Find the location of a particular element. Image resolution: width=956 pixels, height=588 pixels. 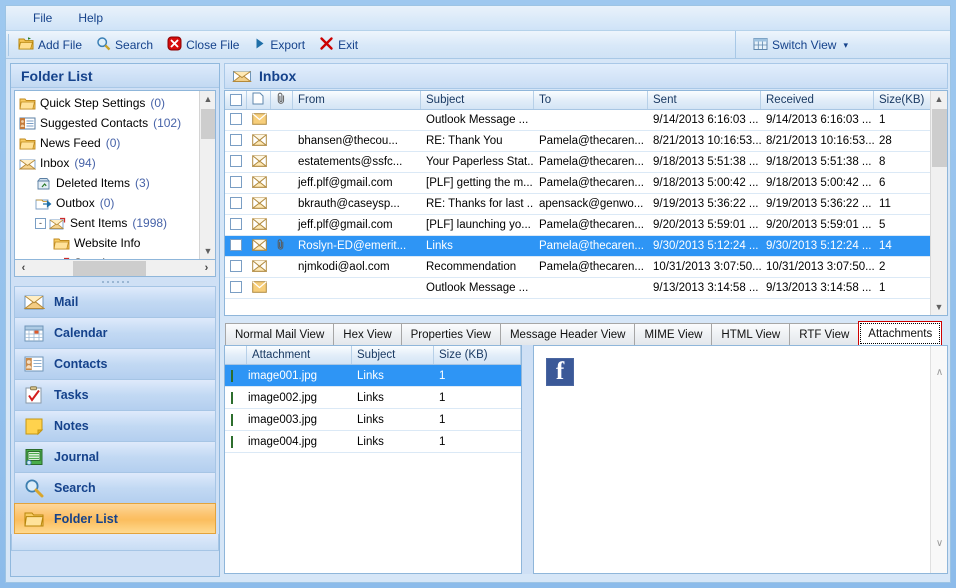

close-file-button: Close File is located at coordinates (203, 45).